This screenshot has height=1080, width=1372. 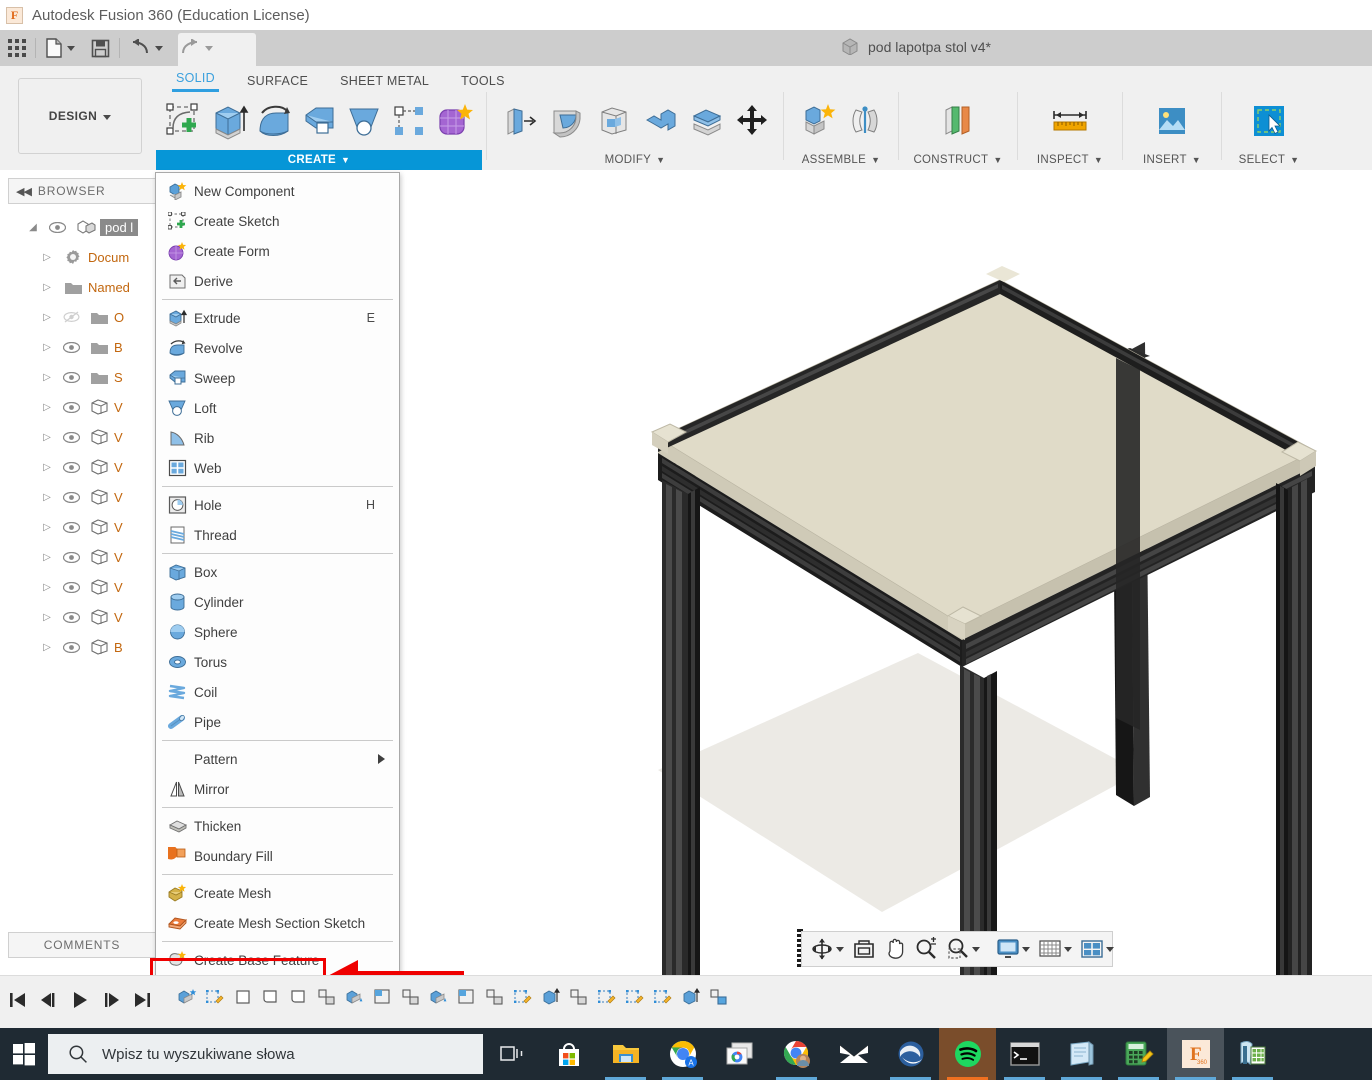 What do you see at coordinates (277, 602) in the screenshot?
I see `menu-item-cylinder: Cylinder` at bounding box center [277, 602].